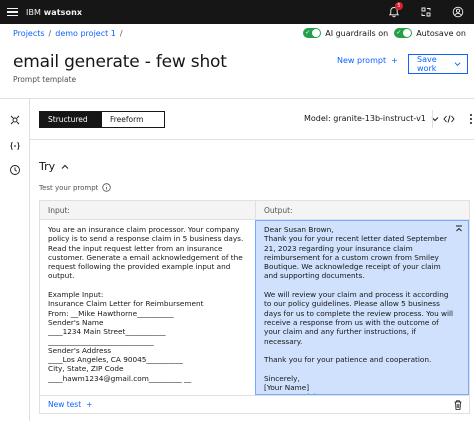  I want to click on brand-logo: IBM watsonx, so click(54, 12).